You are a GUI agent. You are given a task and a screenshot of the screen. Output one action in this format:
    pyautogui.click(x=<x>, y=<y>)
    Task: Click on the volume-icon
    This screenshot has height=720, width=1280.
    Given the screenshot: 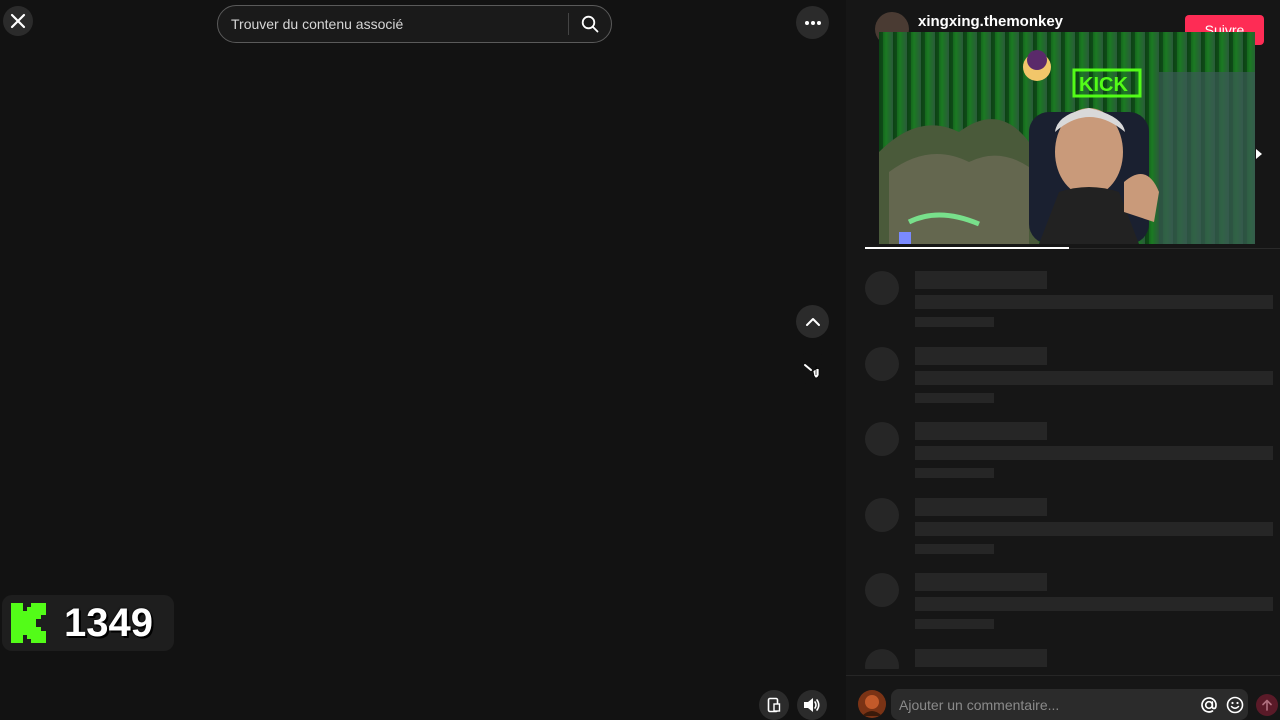 What is the action you would take?
    pyautogui.click(x=812, y=705)
    